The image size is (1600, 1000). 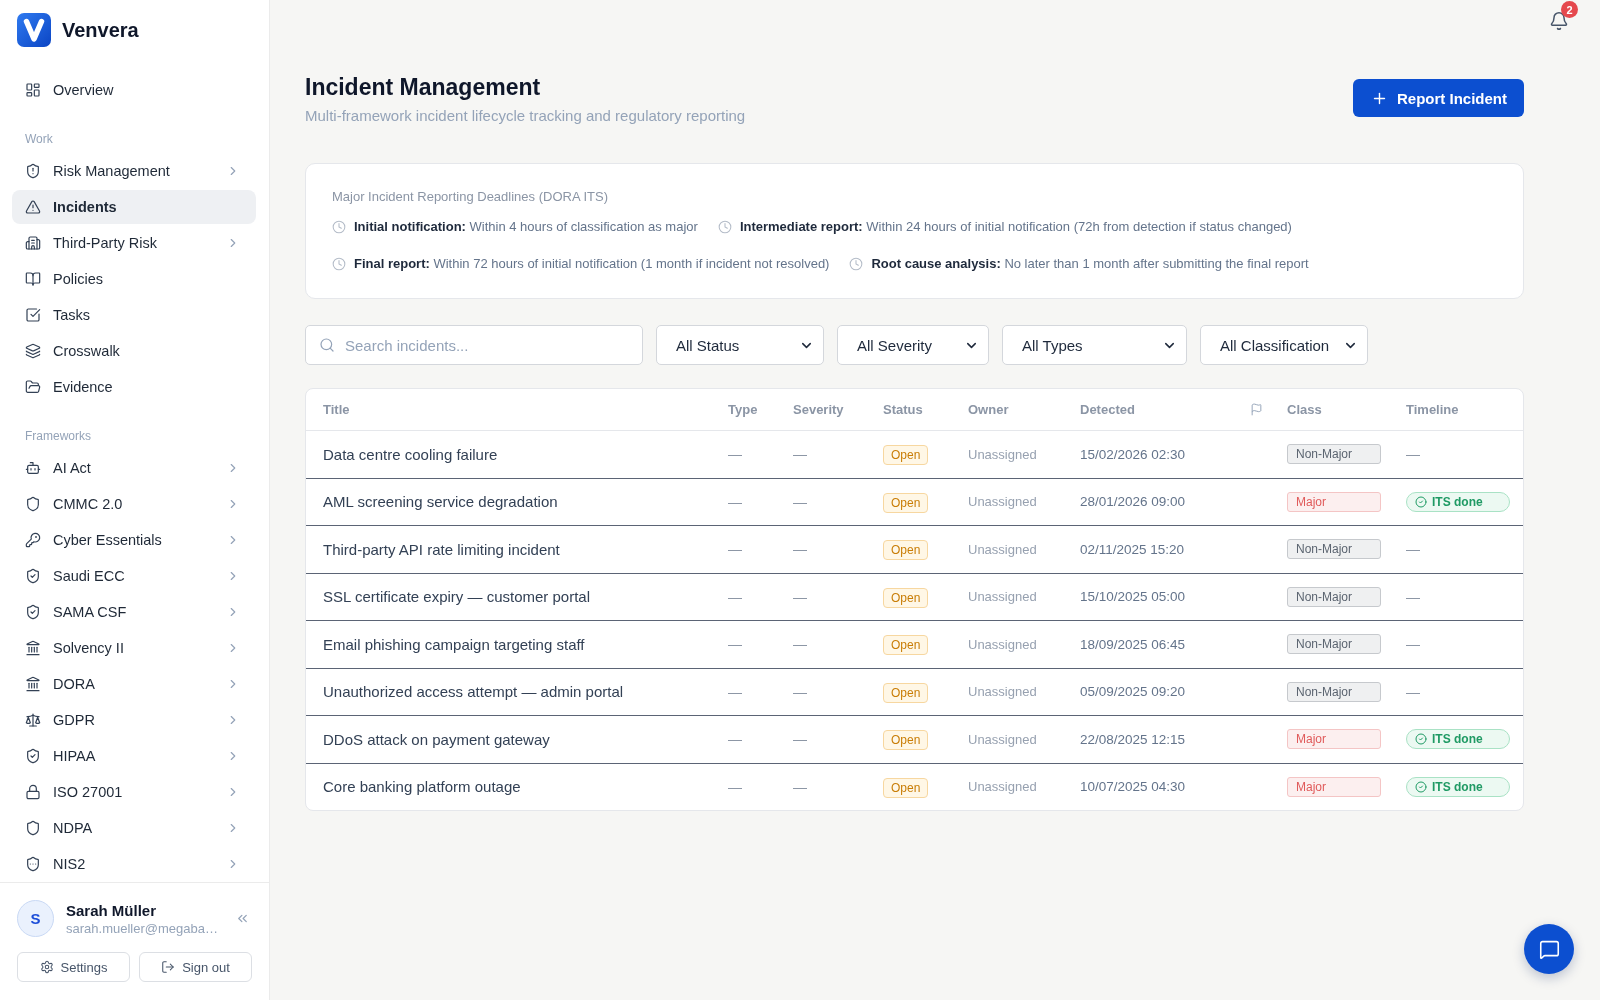 What do you see at coordinates (134, 612) in the screenshot?
I see `sidebar-item: SAMA CSF` at bounding box center [134, 612].